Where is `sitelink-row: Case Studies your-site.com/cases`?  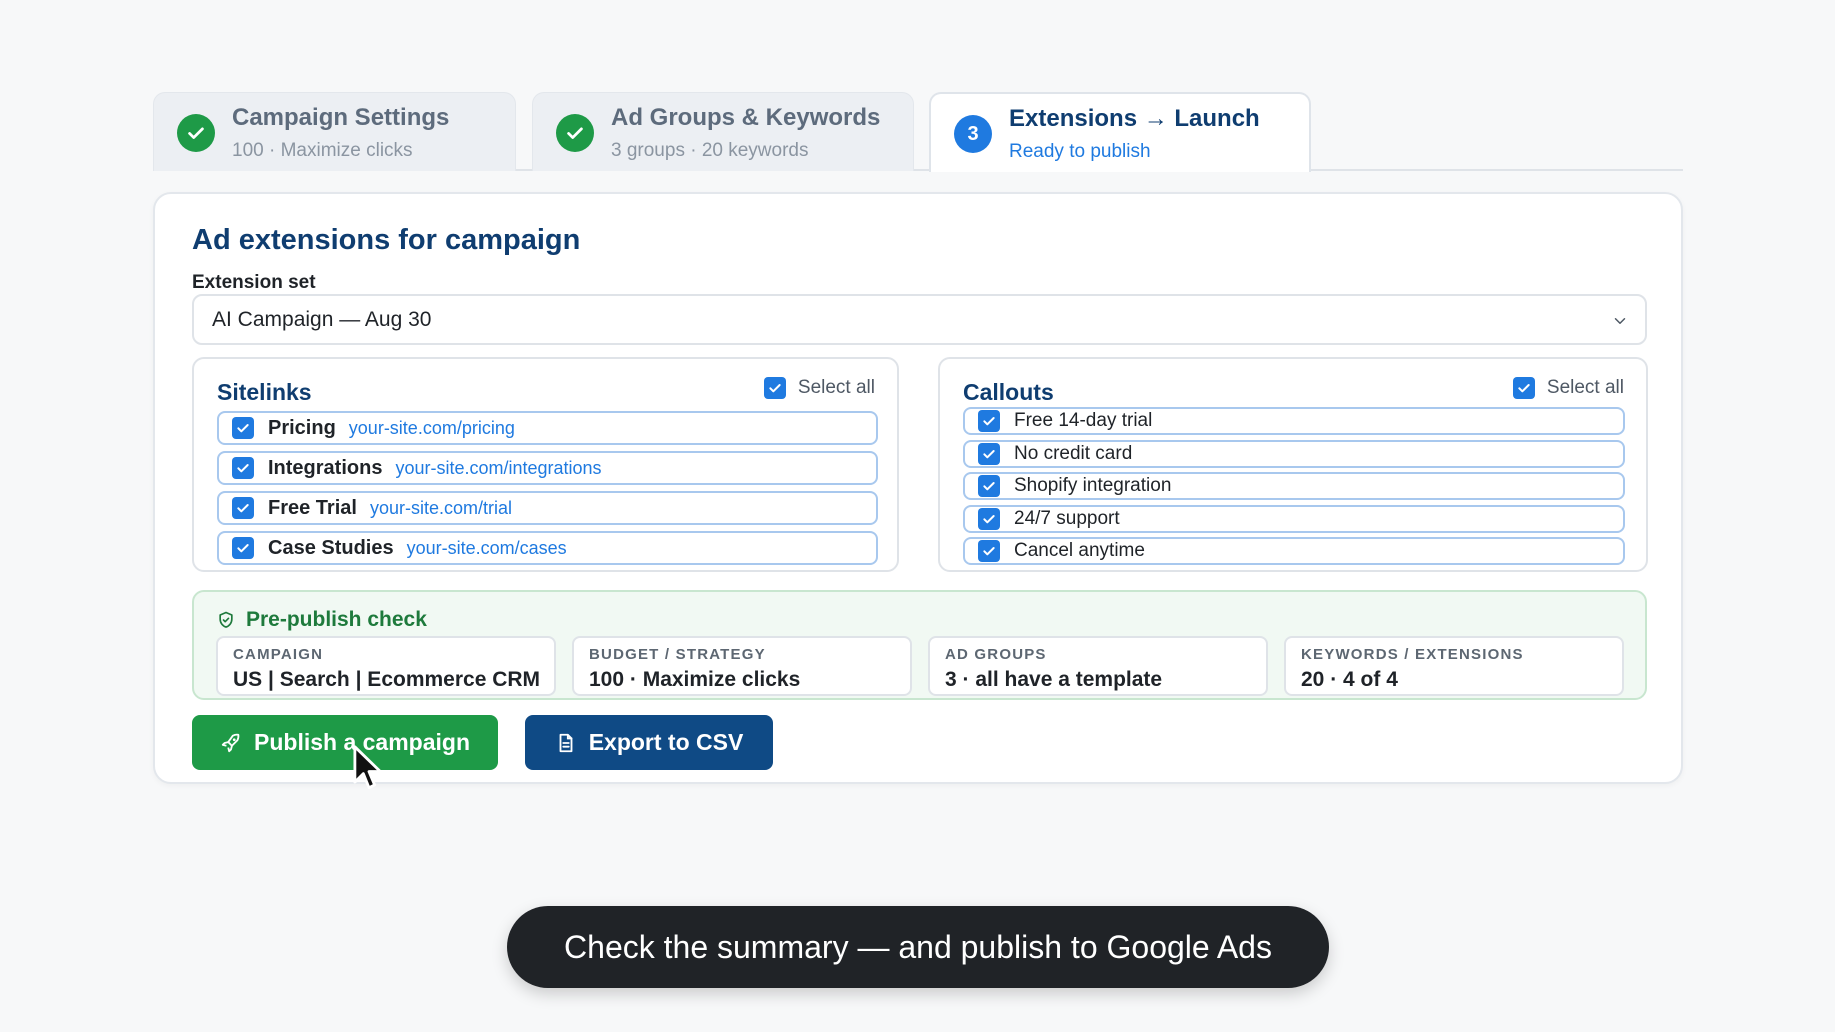
sitelink-row: Case Studies your-site.com/cases is located at coordinates (547, 548).